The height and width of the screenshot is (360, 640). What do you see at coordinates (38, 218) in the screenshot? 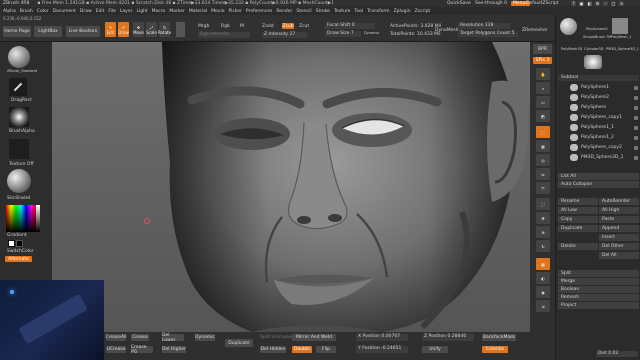
I see `color-value-strip` at bounding box center [38, 218].